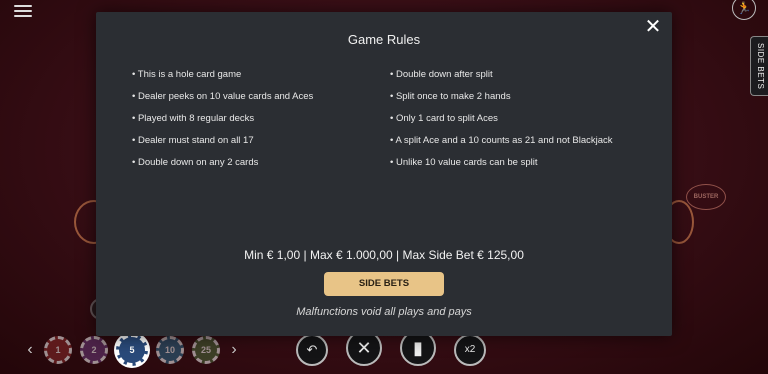 Image resolution: width=768 pixels, height=374 pixels. I want to click on chip-selected: 5, so click(132, 350).